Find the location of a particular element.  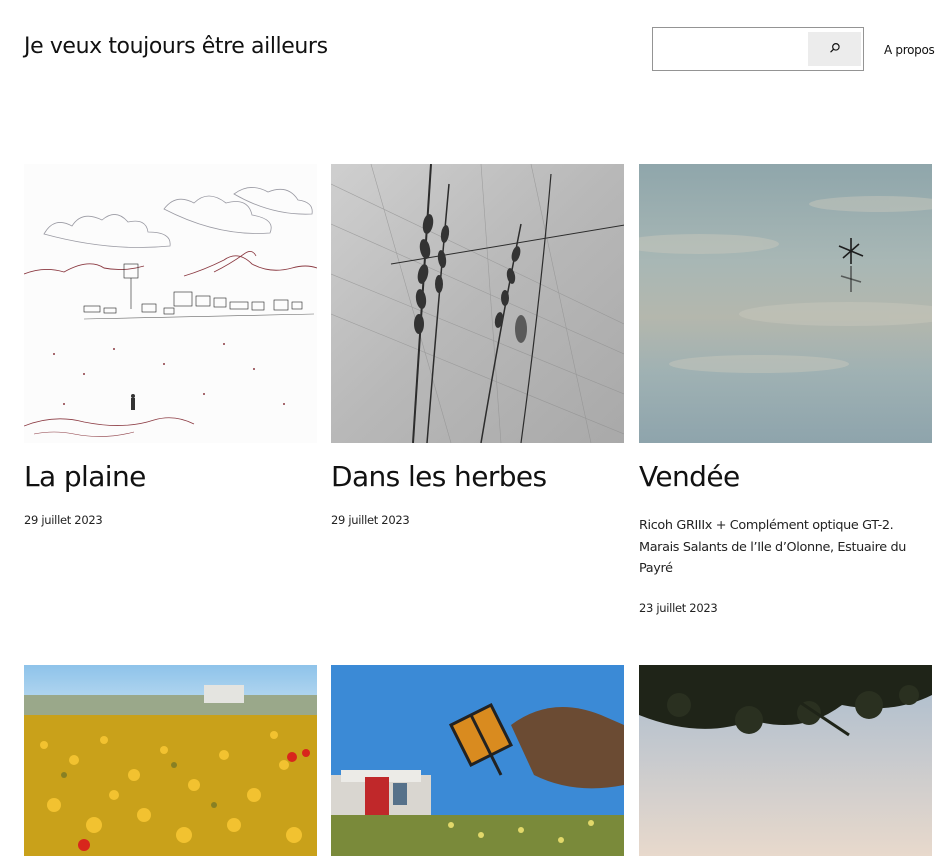

post-title: Vendée is located at coordinates (689, 476).